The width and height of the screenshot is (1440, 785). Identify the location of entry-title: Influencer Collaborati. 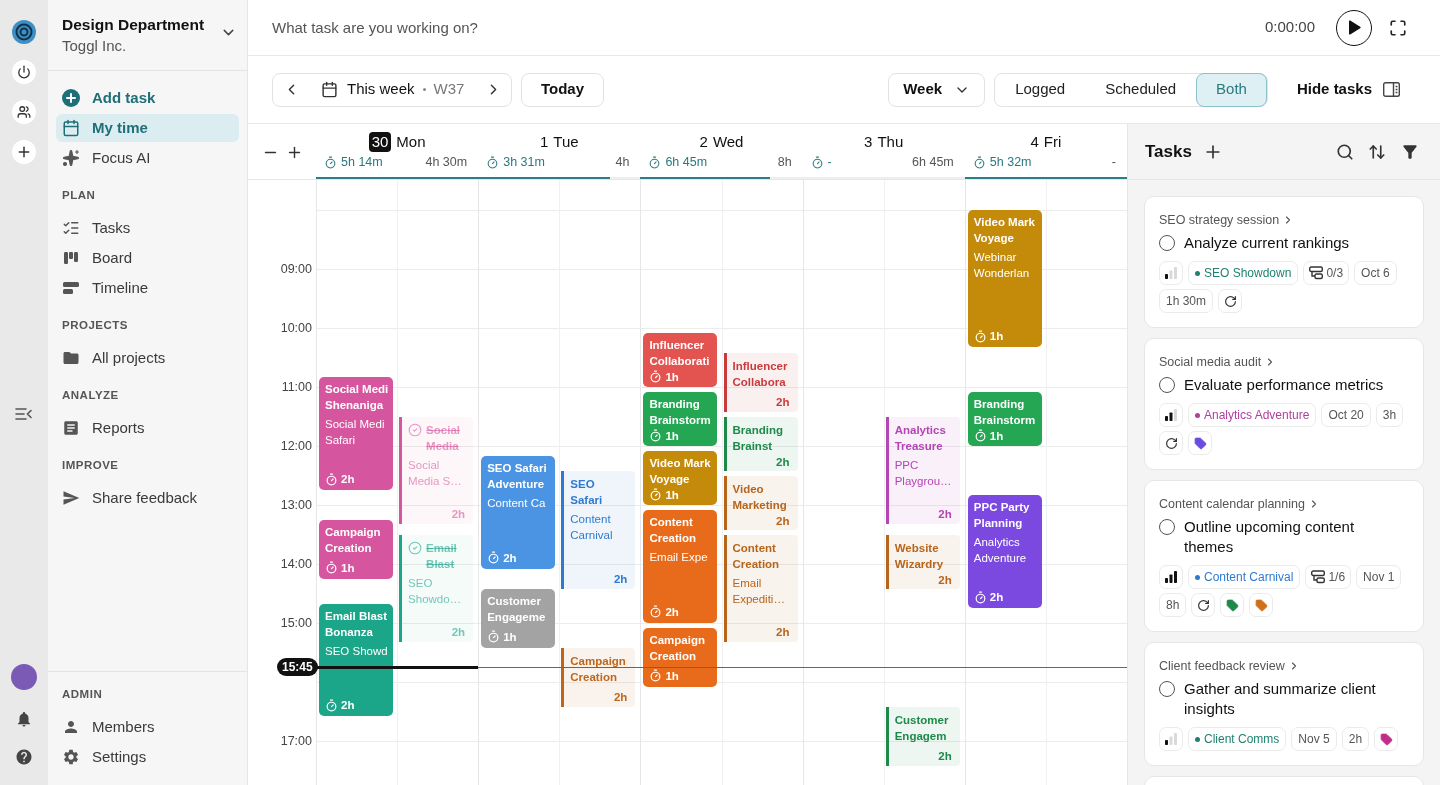
(680, 353).